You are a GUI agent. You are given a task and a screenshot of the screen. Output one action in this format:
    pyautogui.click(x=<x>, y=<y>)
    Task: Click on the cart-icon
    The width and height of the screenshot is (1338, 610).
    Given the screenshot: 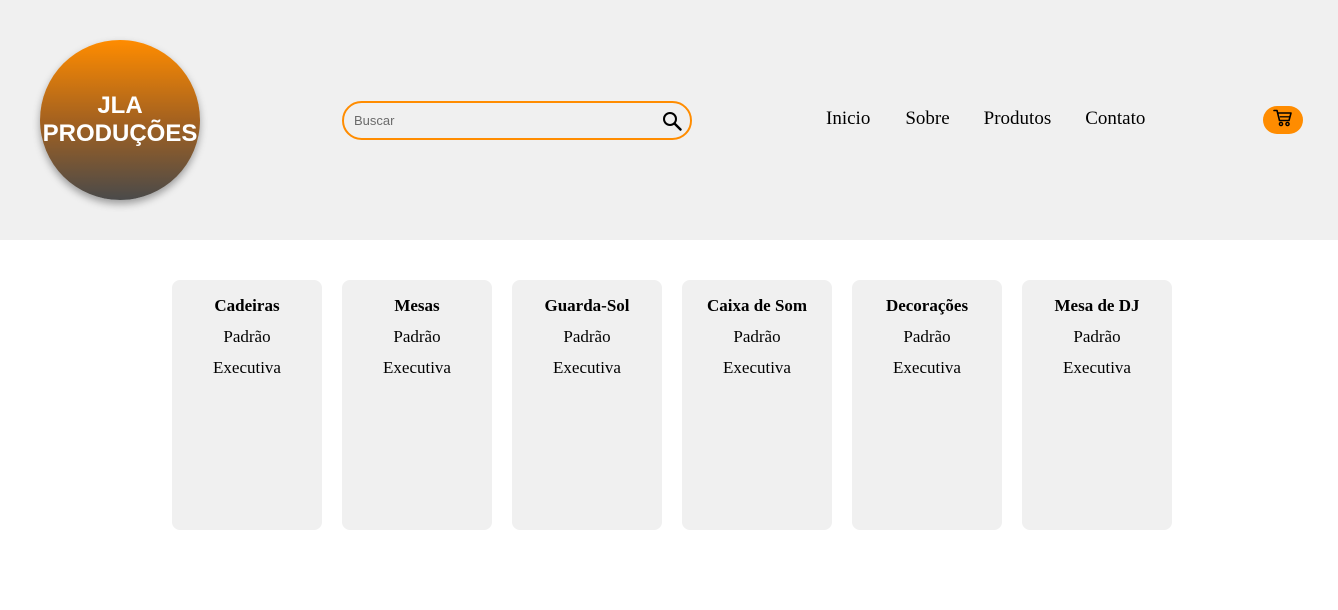 What is the action you would take?
    pyautogui.click(x=1283, y=120)
    